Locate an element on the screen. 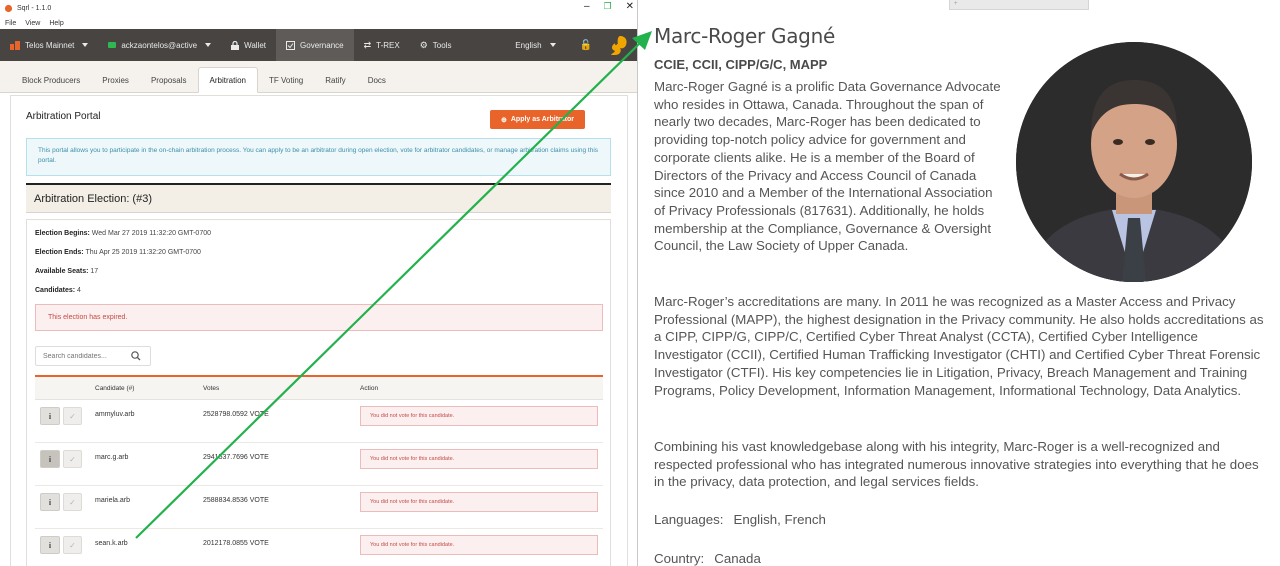 This screenshot has height=566, width=1280. apply-as-arbitrator-button: ⊕ Apply as Arbitrator is located at coordinates (537, 119).